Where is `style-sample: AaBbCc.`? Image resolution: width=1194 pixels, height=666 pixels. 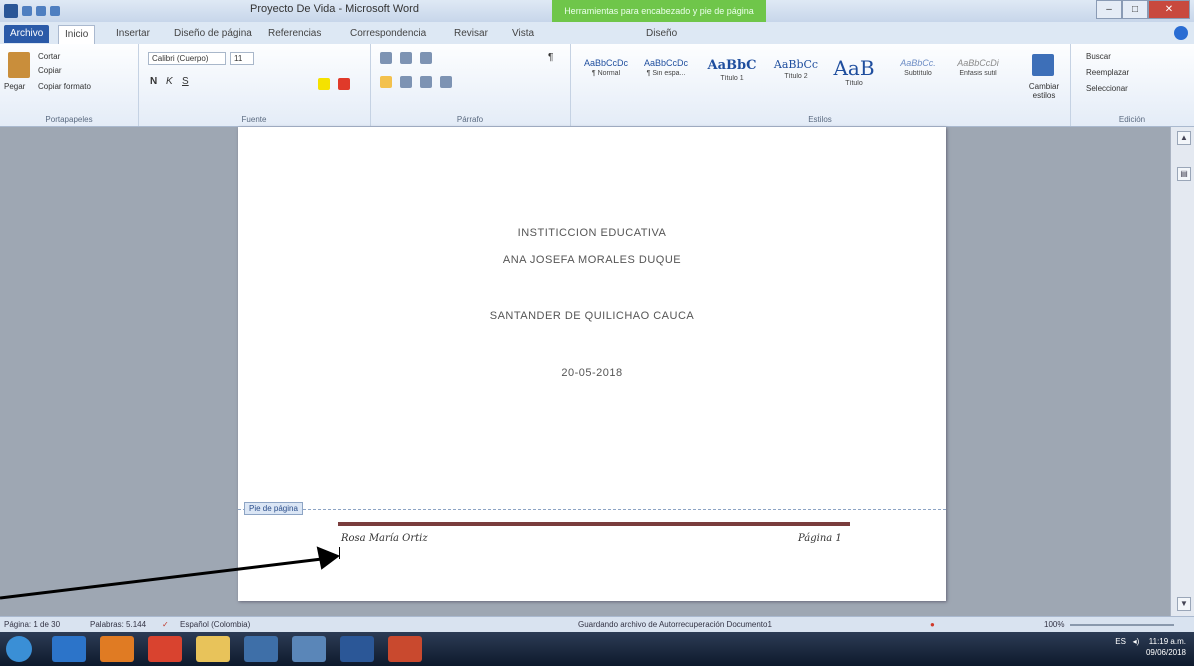 style-sample: AaBbCc. is located at coordinates (918, 63).